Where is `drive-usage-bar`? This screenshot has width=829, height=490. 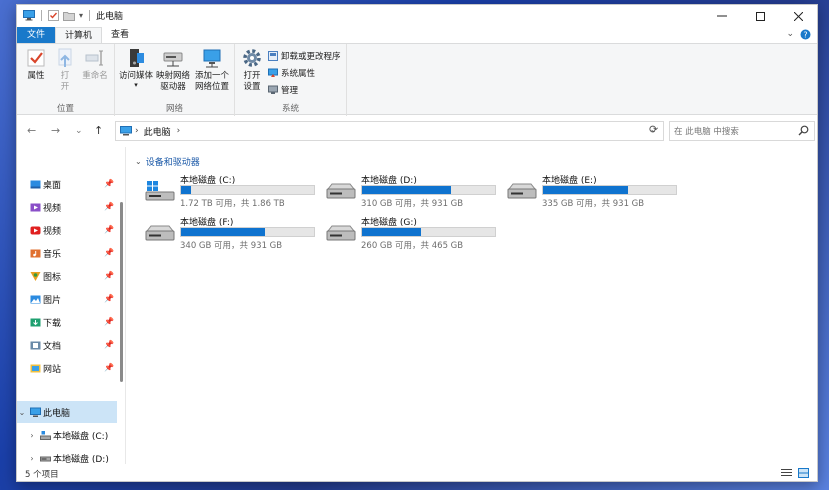 drive-usage-bar is located at coordinates (609, 190).